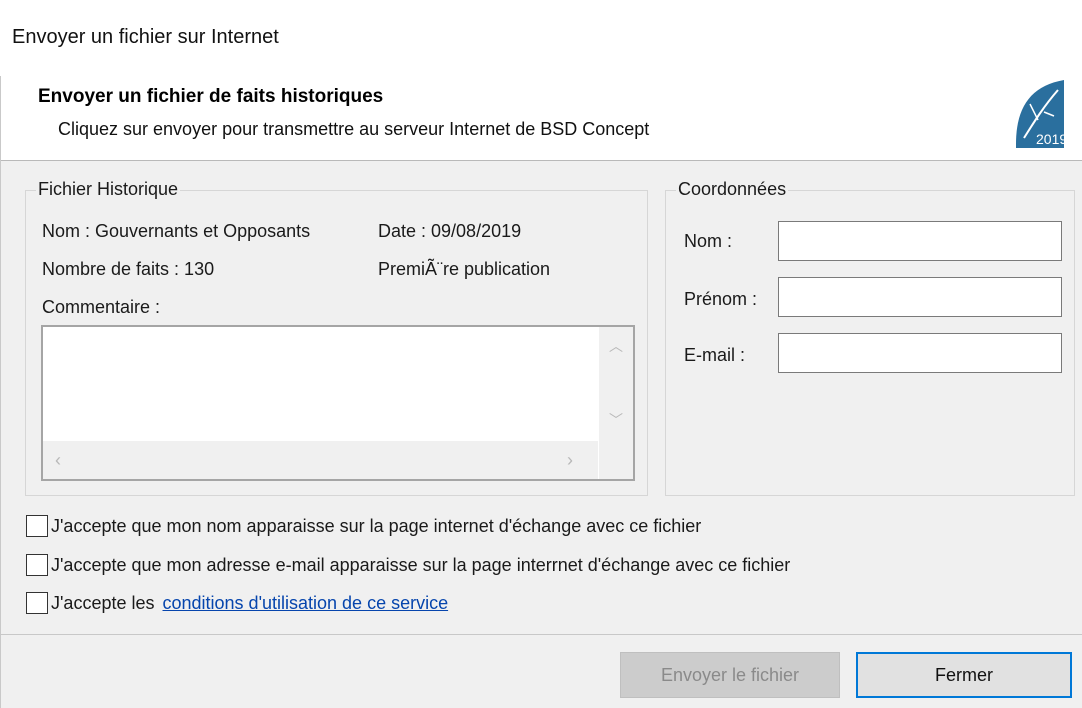 This screenshot has width=1082, height=708. I want to click on horizontal-scrollbar: ‹ ›, so click(320, 460).